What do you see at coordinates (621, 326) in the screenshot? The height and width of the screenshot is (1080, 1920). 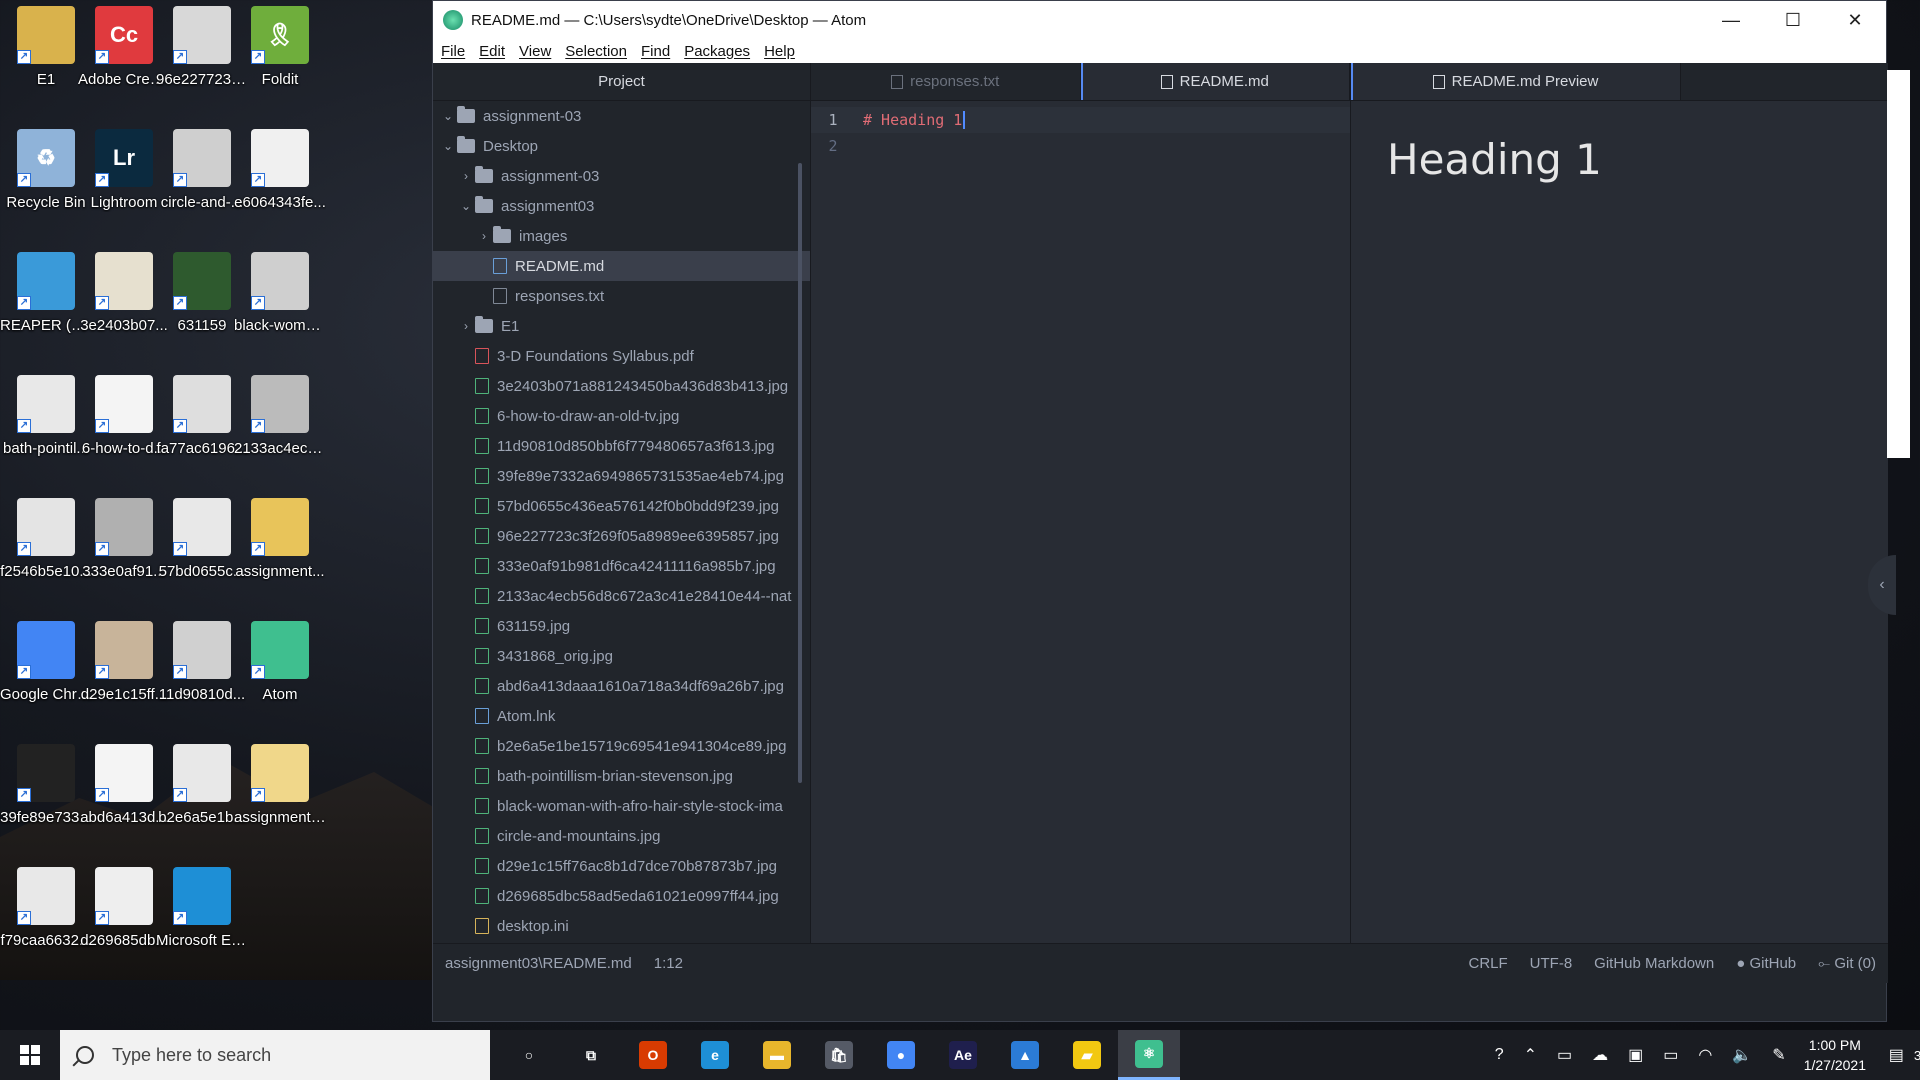 I see `tree-folder: › E1` at bounding box center [621, 326].